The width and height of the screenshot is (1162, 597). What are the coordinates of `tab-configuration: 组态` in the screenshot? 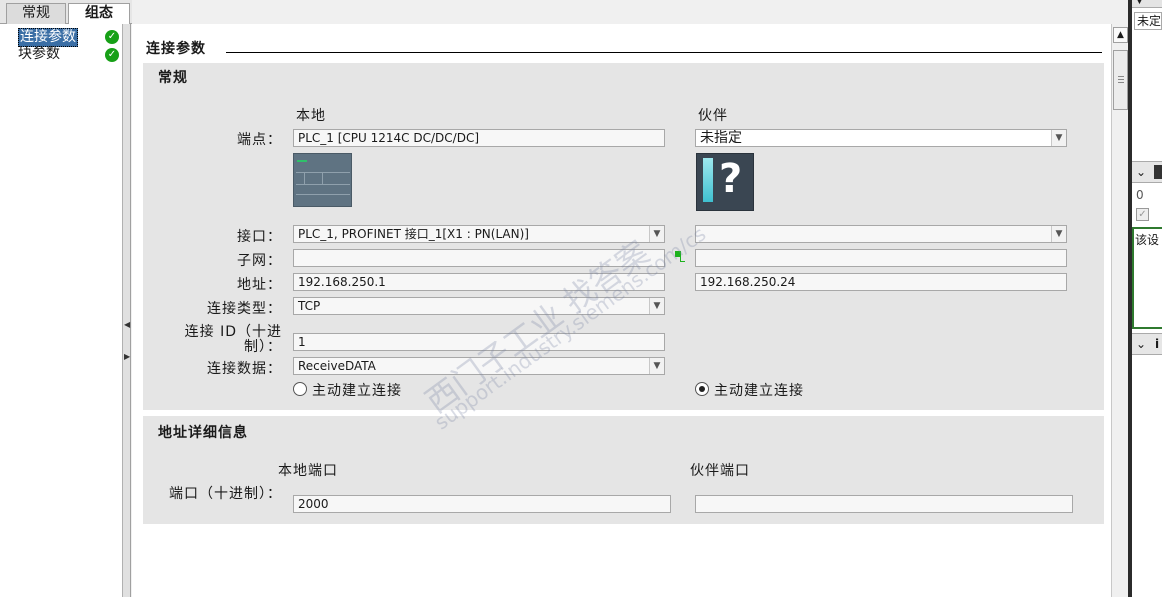 It's located at (99, 14).